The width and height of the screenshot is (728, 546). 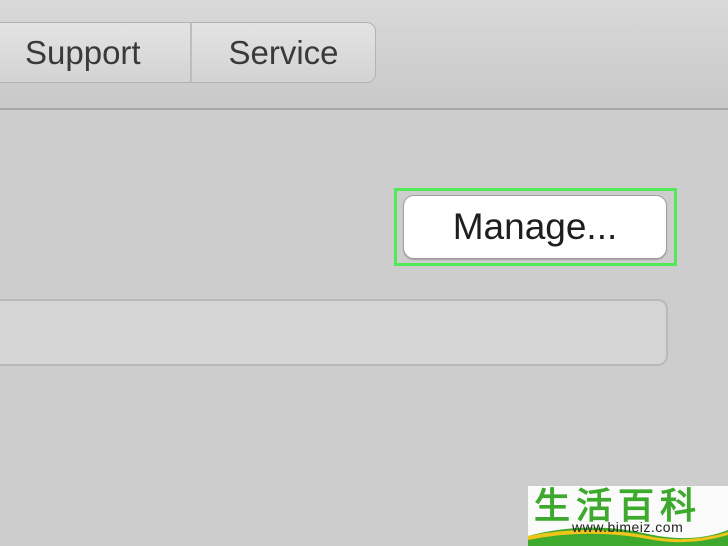 I want to click on tab-service: Service, so click(x=283, y=52).